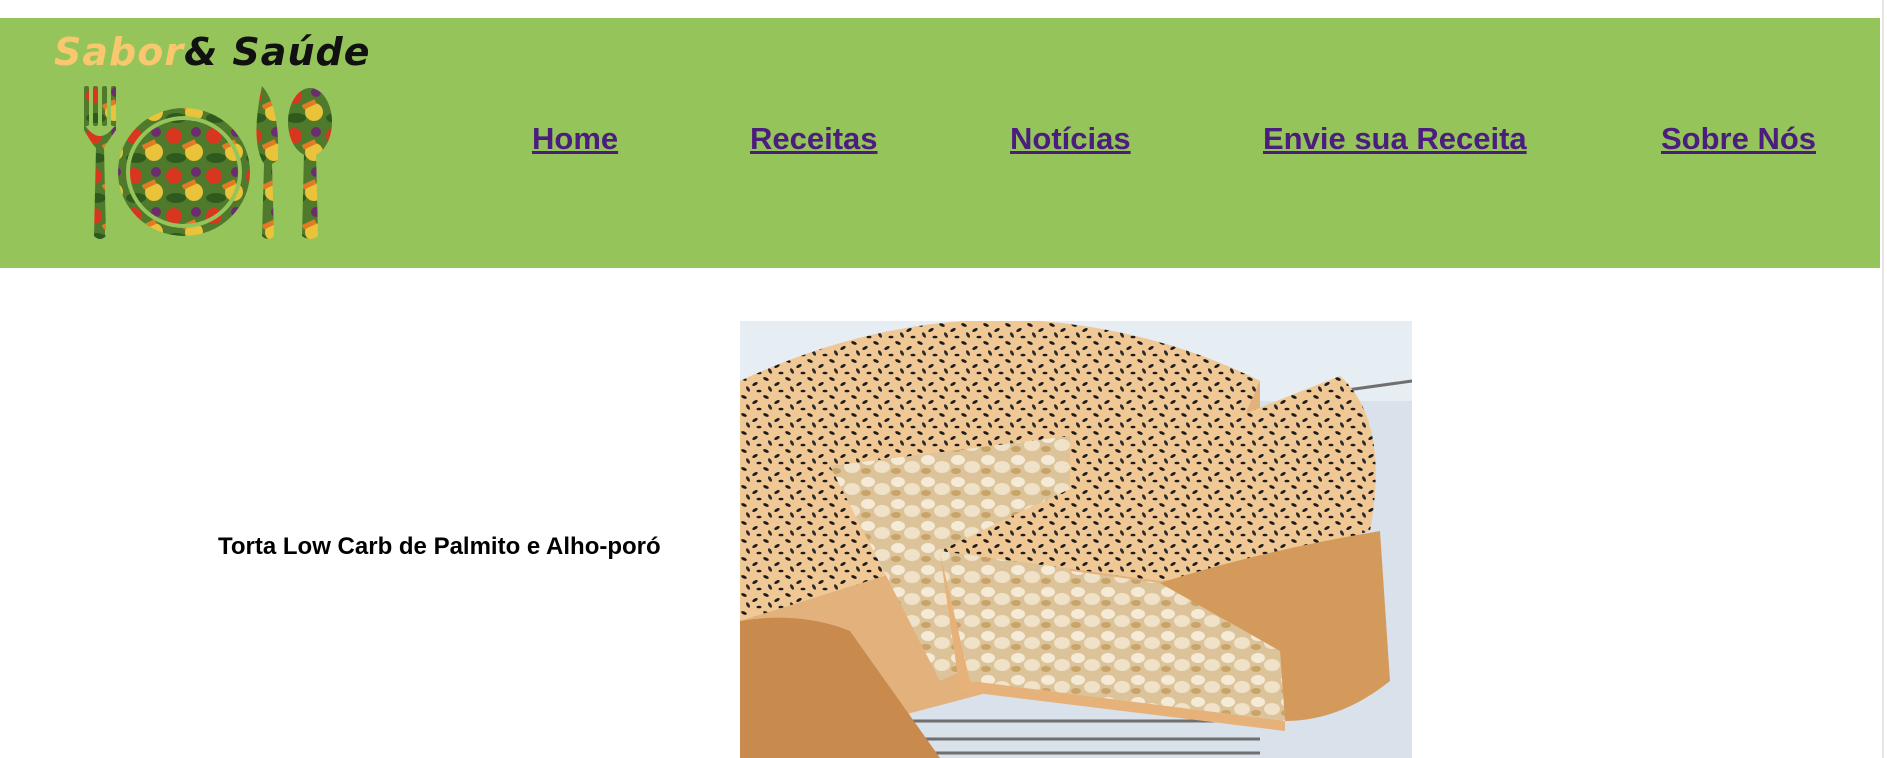 This screenshot has width=1887, height=758. I want to click on nav-link-envie-sua-receita: Envie sua Receita, so click(1395, 139).